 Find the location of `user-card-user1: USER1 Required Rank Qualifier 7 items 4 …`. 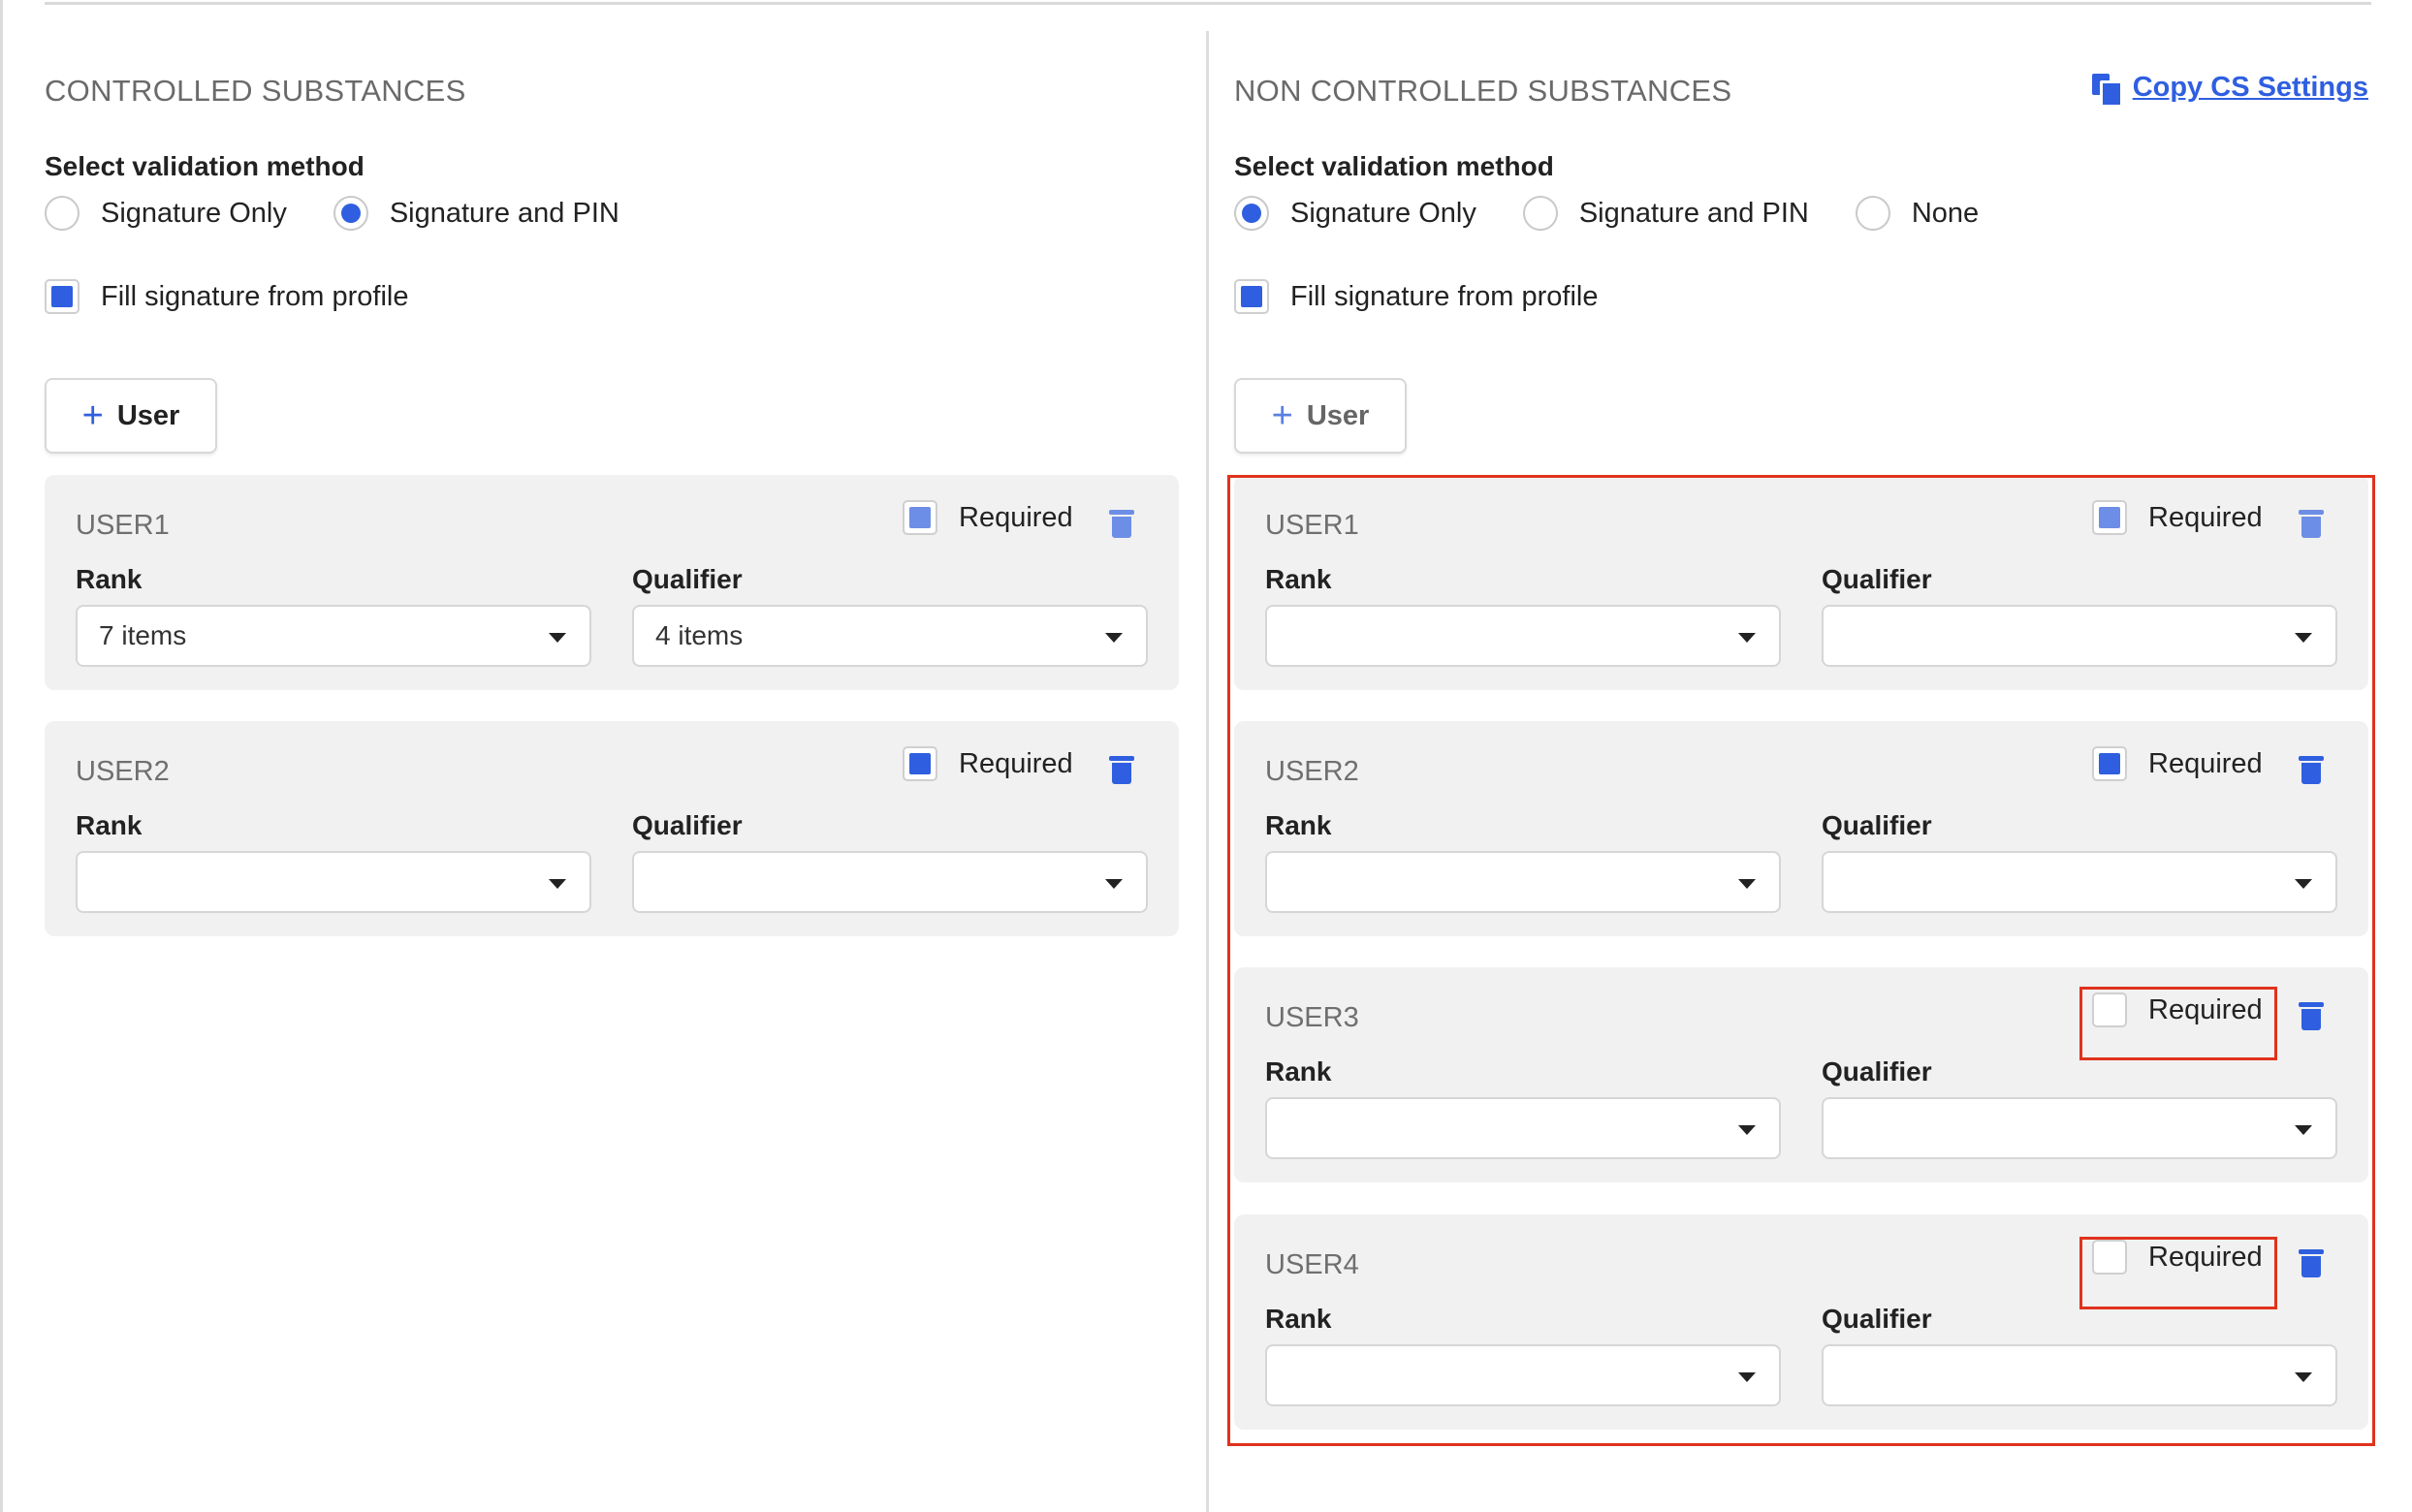

user-card-user1: USER1 Required Rank Qualifier 7 items 4 … is located at coordinates (612, 583).